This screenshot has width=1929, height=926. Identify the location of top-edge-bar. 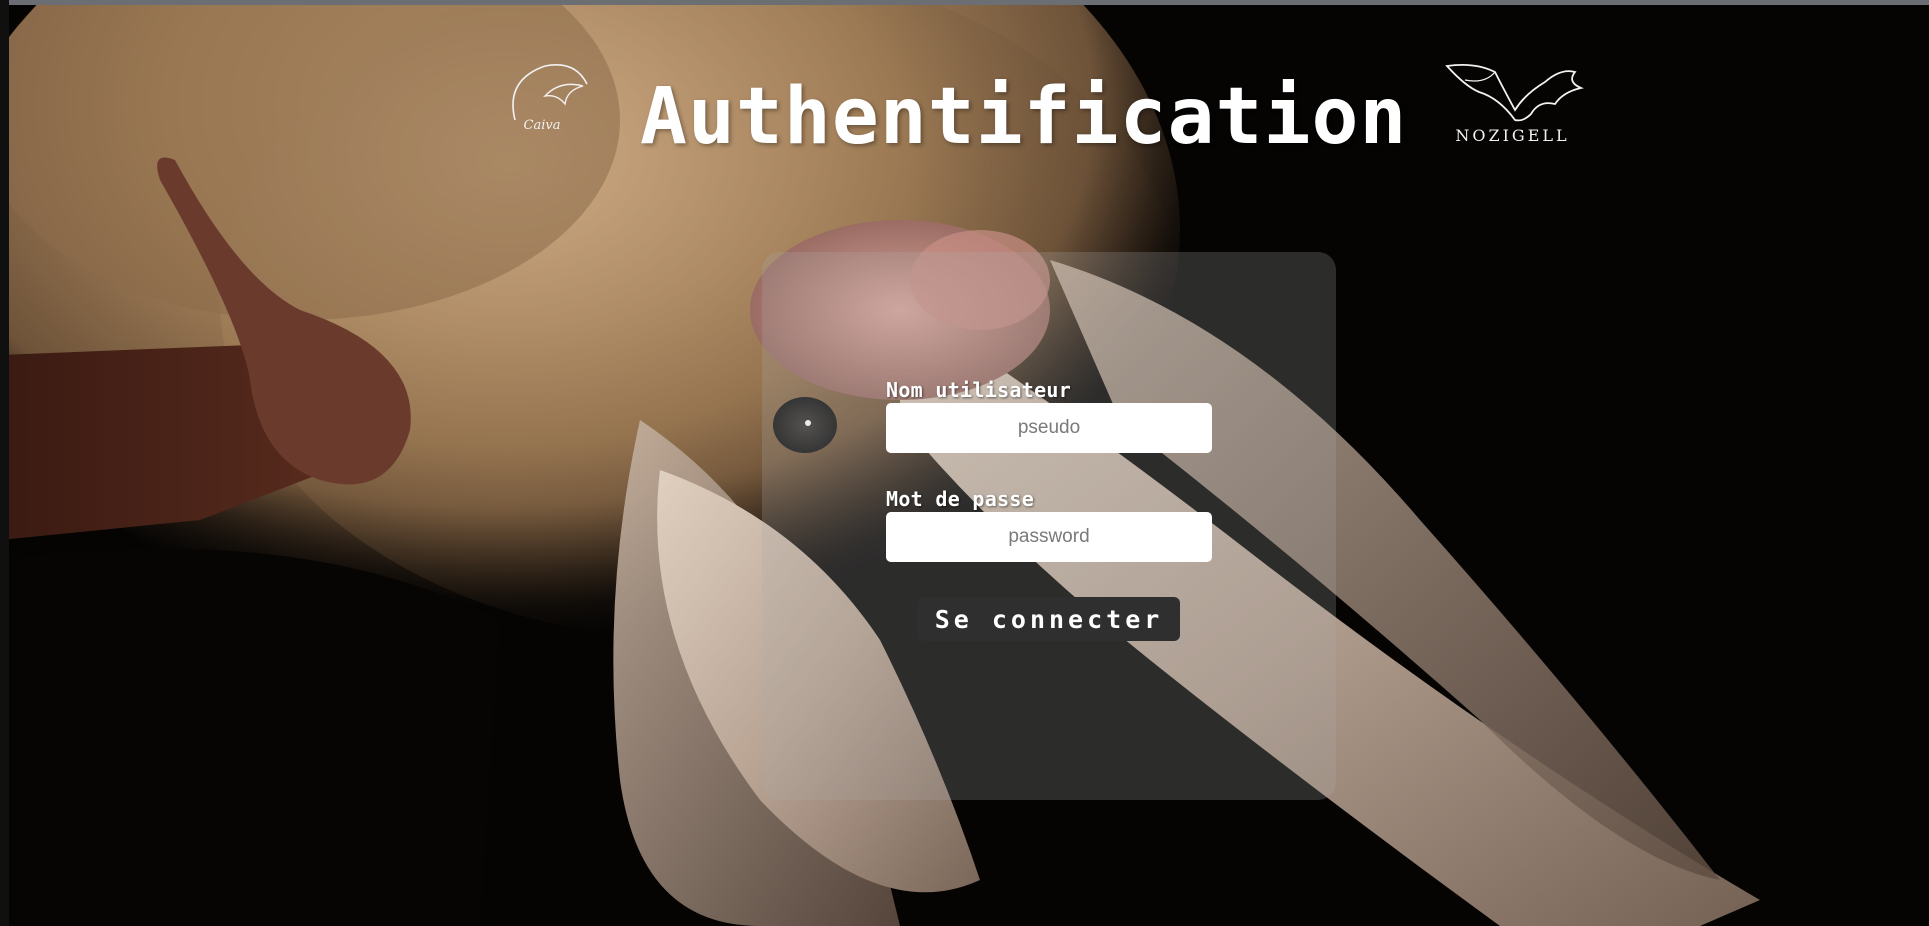
(964, 2).